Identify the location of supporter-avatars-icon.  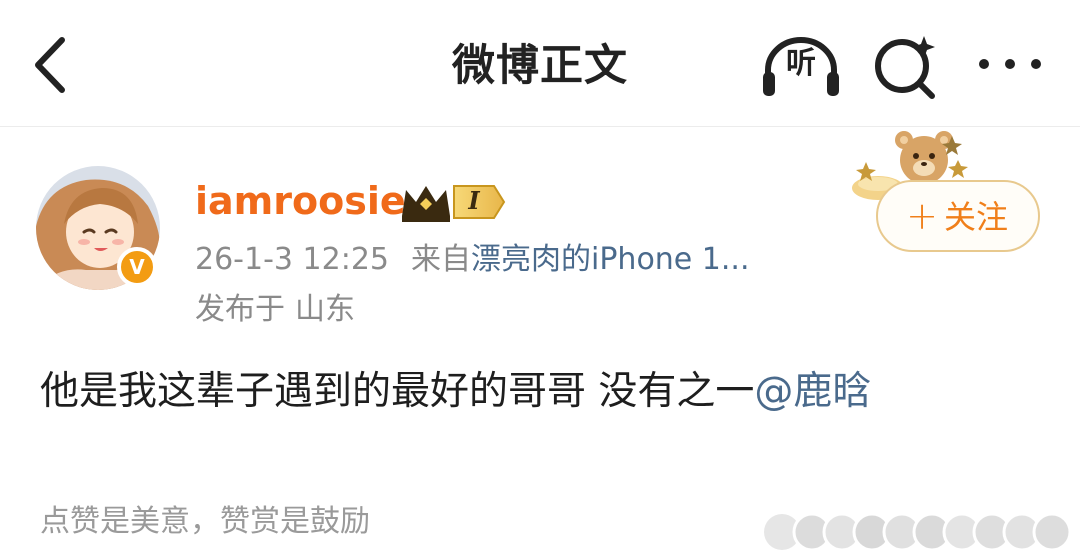
(916, 527).